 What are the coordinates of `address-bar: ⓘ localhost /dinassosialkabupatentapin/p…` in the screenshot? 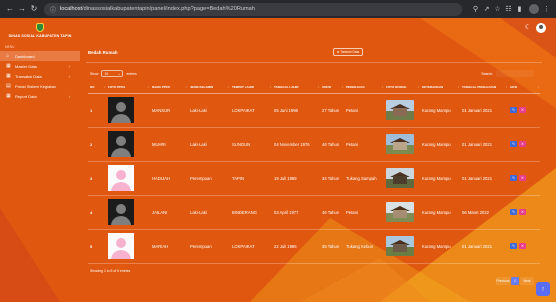 It's located at (253, 9).